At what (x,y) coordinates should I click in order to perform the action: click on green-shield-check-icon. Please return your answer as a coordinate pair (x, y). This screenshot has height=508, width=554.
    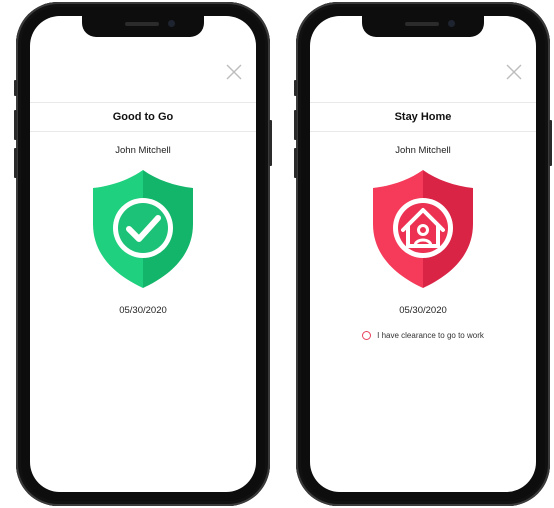
    Looking at the image, I should click on (143, 229).